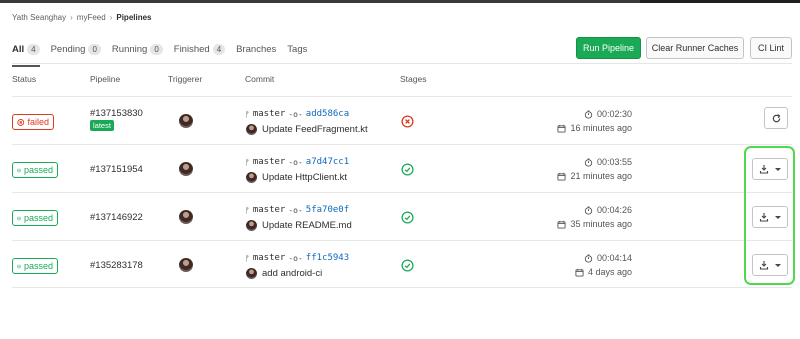  Describe the element at coordinates (307, 225) in the screenshot. I see `commit-message-link: Update README.md` at that location.